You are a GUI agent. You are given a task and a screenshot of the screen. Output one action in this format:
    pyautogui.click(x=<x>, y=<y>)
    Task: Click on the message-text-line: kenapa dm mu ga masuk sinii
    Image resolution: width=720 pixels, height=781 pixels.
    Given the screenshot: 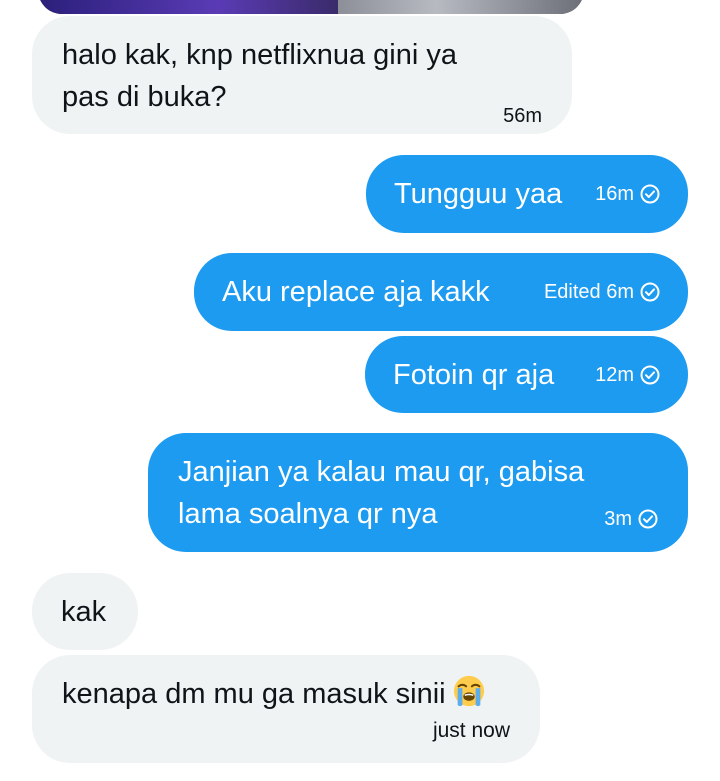 What is the action you would take?
    pyautogui.click(x=286, y=694)
    